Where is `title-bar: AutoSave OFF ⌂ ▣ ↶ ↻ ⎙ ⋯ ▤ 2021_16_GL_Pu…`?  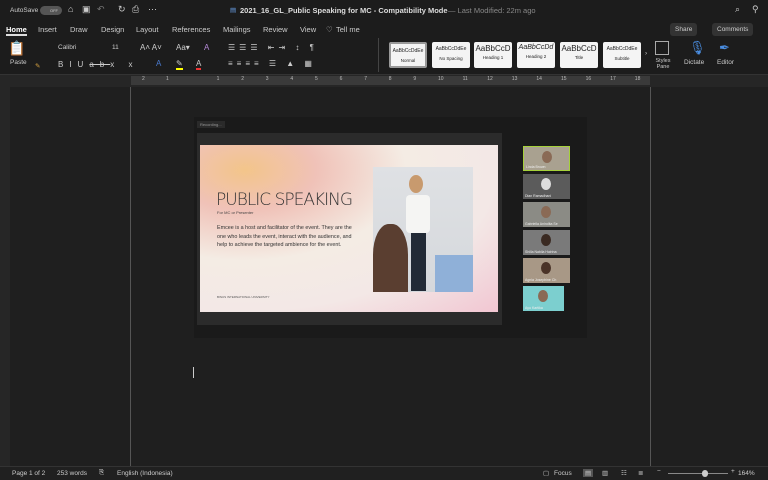 title-bar: AutoSave OFF ⌂ ▣ ↶ ↻ ⎙ ⋯ ▤ 2021_16_GL_Pu… is located at coordinates (384, 10).